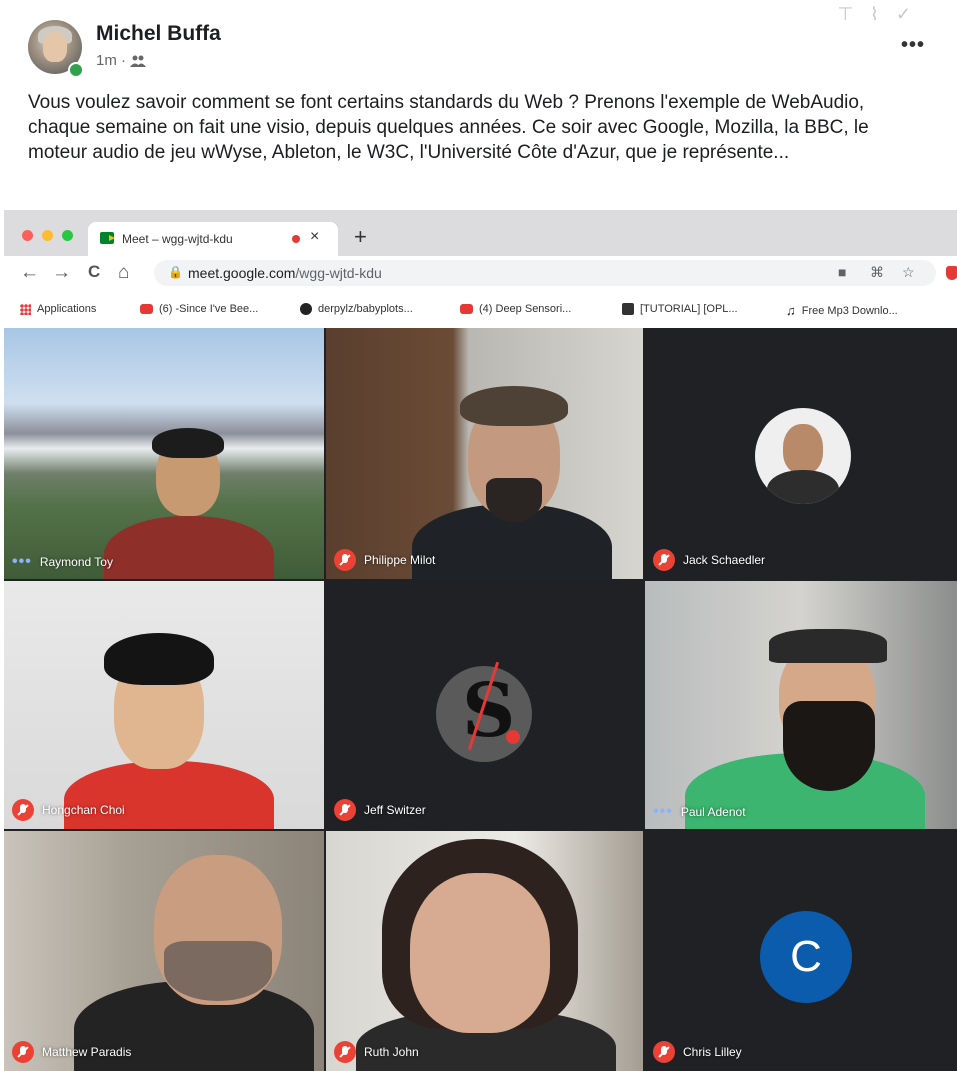 The width and height of the screenshot is (957, 1071). Describe the element at coordinates (67, 235) in the screenshot. I see `zoom-window-icon` at that location.